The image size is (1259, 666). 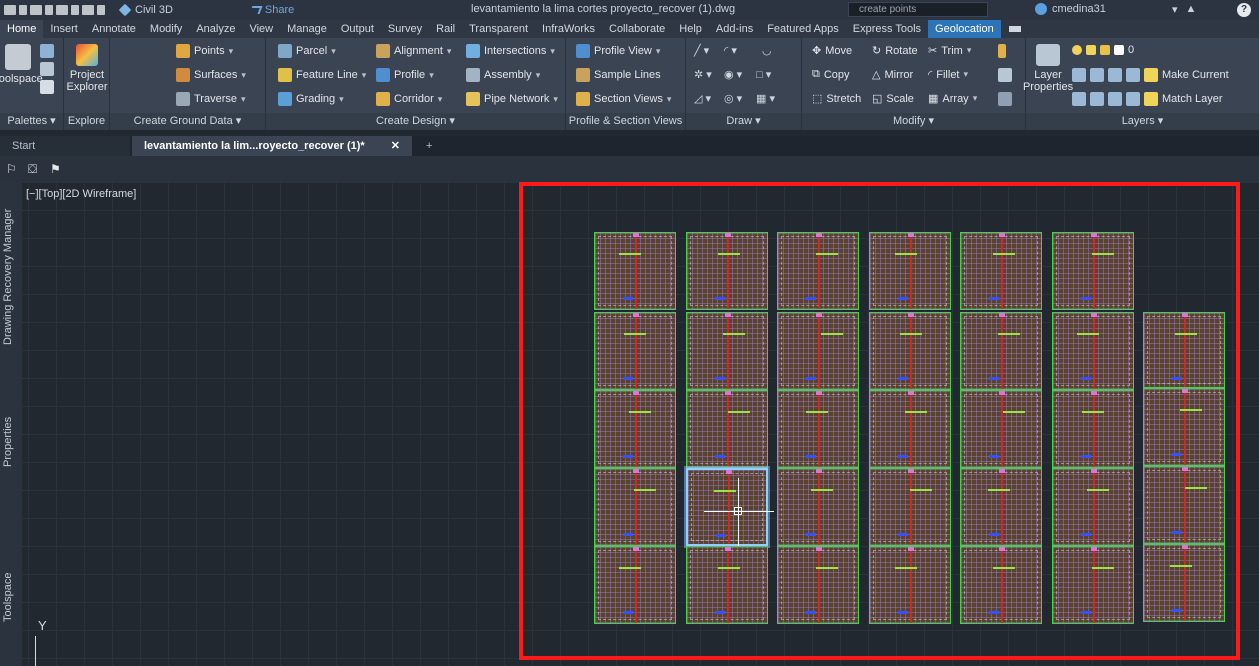 What do you see at coordinates (64, 29) in the screenshot?
I see `tab-insert: Insert` at bounding box center [64, 29].